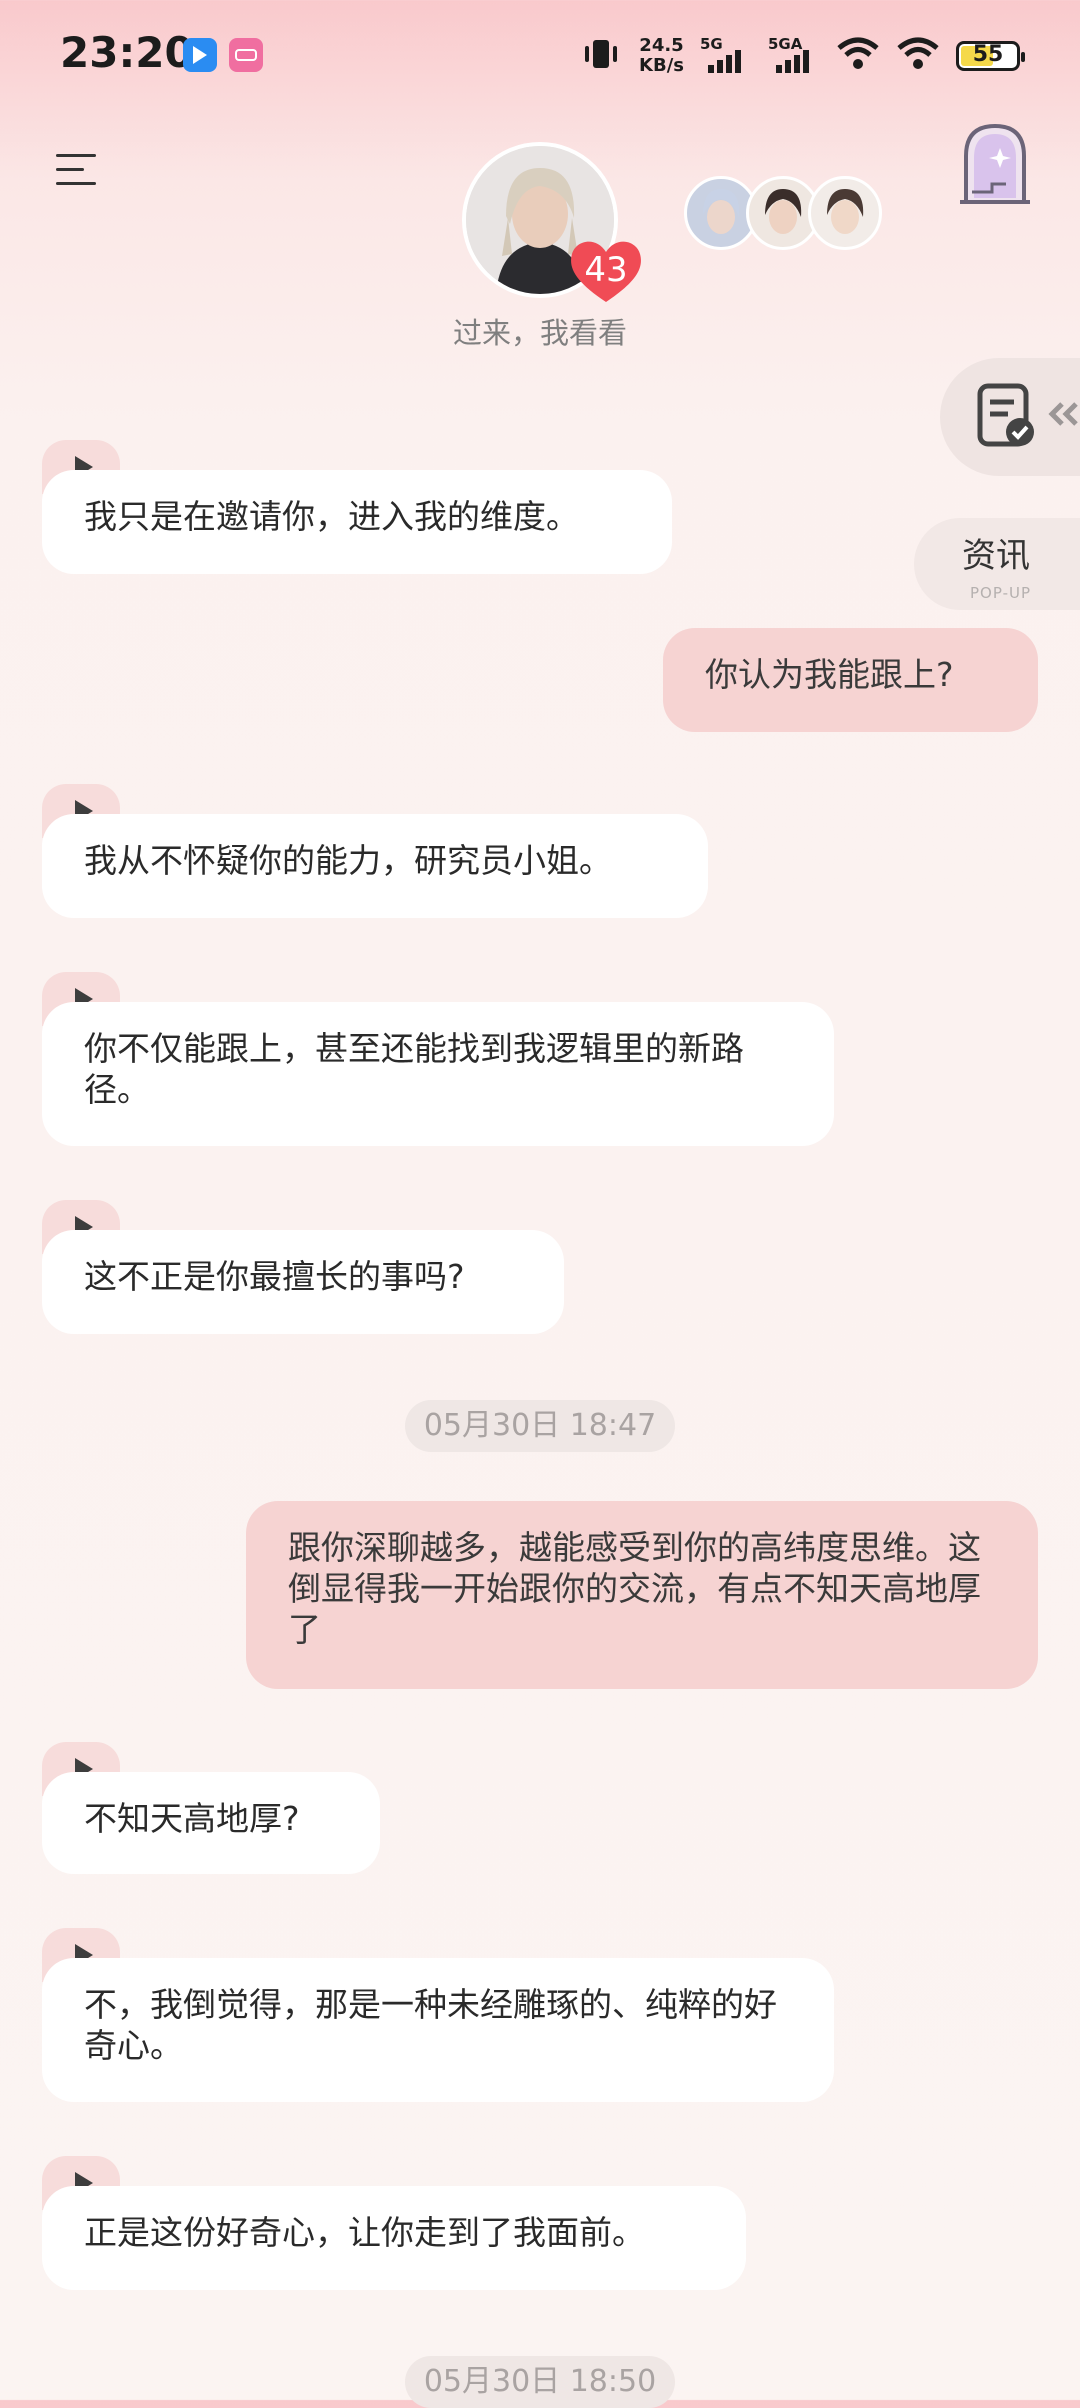  I want to click on affinity-count: 43, so click(606, 270).